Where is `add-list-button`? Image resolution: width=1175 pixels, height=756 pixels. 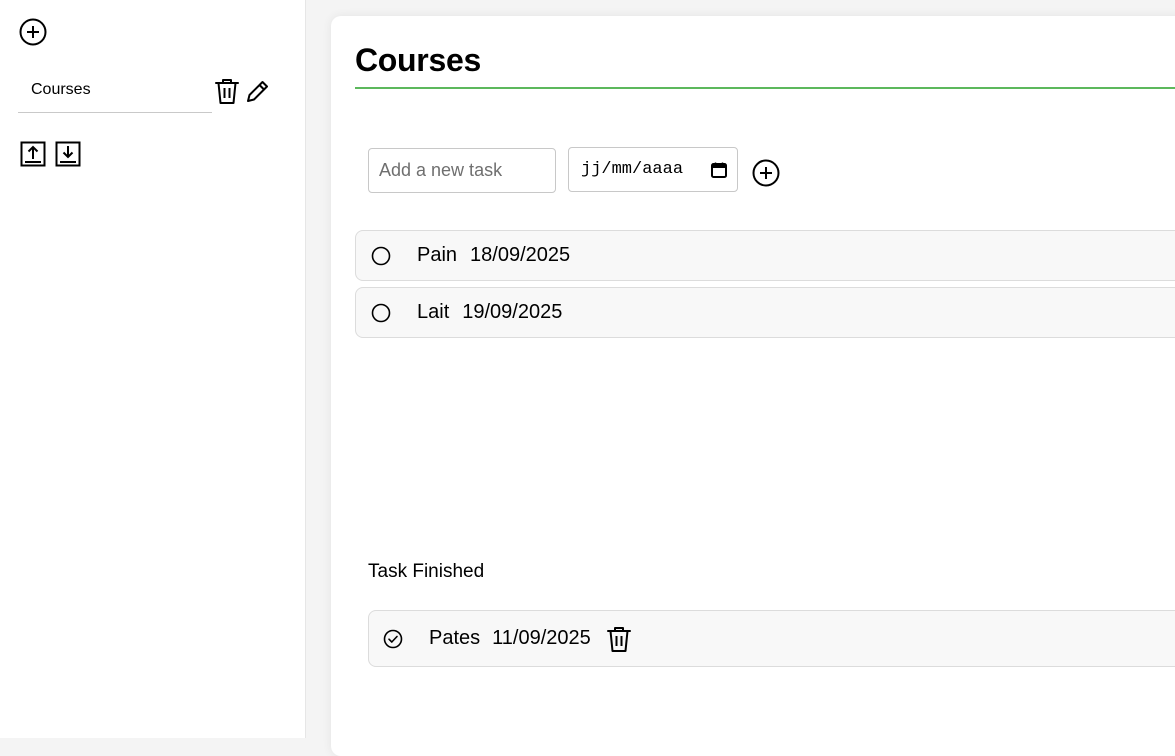
add-list-button is located at coordinates (32, 31).